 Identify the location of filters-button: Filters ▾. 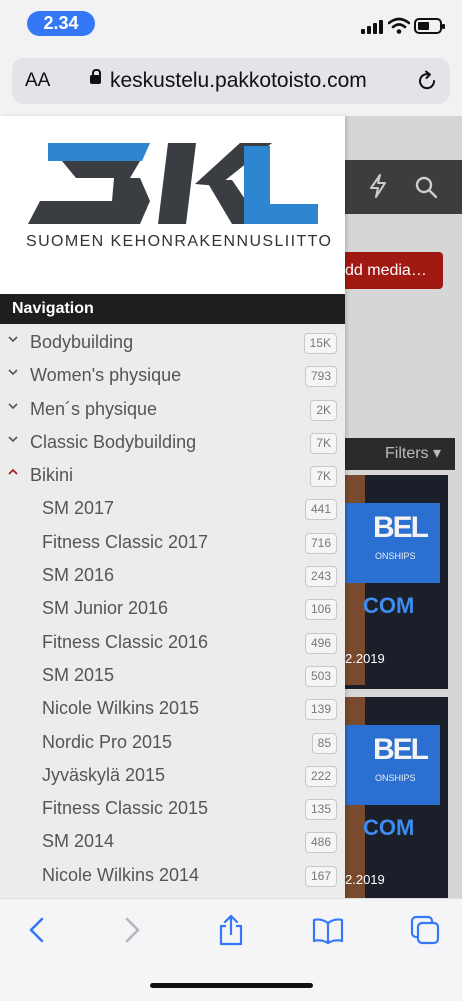
(400, 454).